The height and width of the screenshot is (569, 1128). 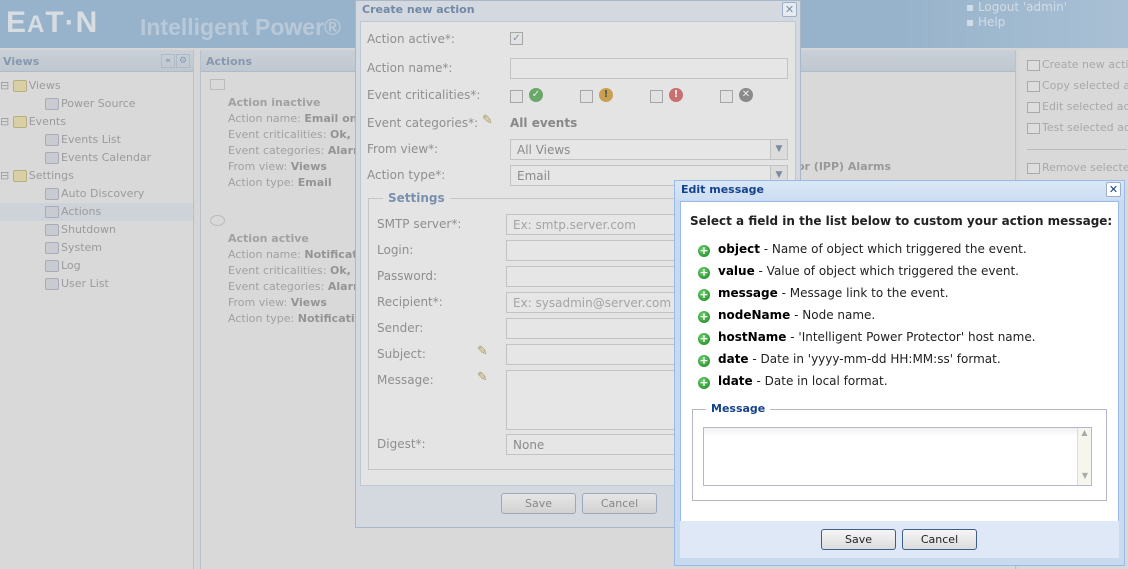 I want to click on tree-item-events: ⊟ Events, so click(x=96, y=122).